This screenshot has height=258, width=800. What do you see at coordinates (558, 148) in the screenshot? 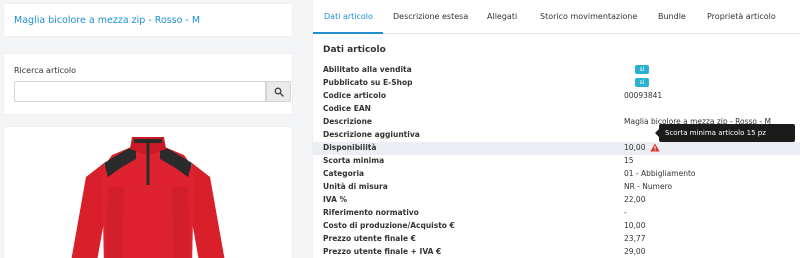
I see `row-disponibilita: Disponibilità 10,00` at bounding box center [558, 148].